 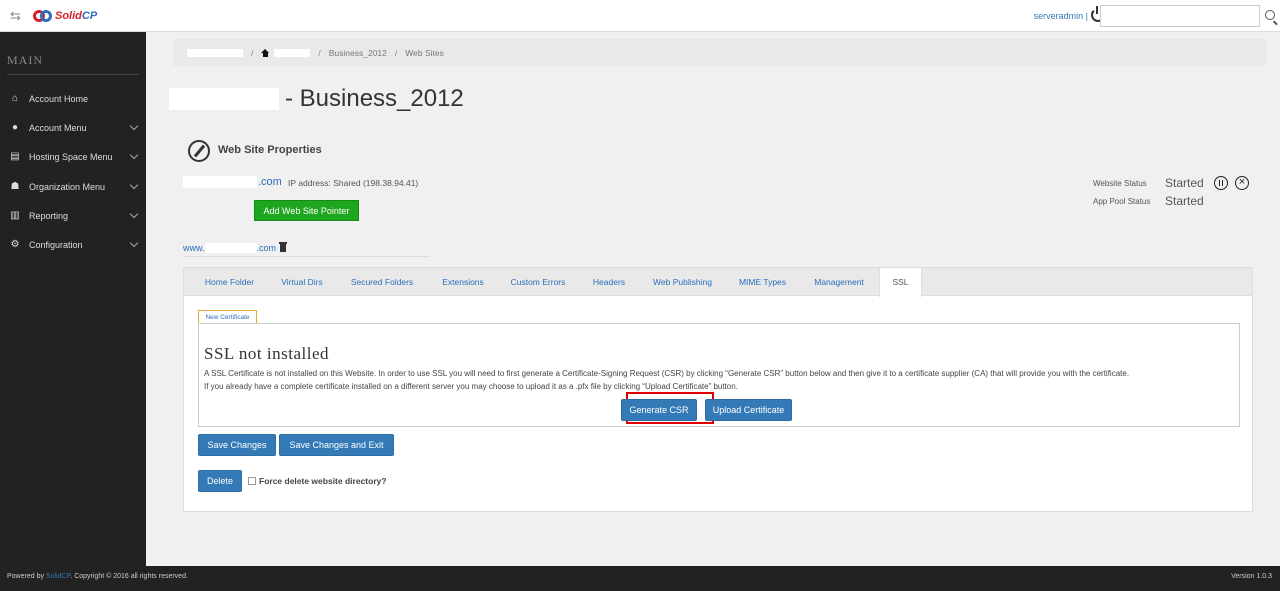 What do you see at coordinates (1180, 16) in the screenshot?
I see `search-input` at bounding box center [1180, 16].